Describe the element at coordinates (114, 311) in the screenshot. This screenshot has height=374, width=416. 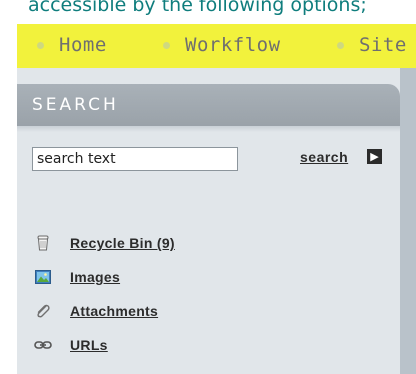
I see `link-label: Attachments` at that location.